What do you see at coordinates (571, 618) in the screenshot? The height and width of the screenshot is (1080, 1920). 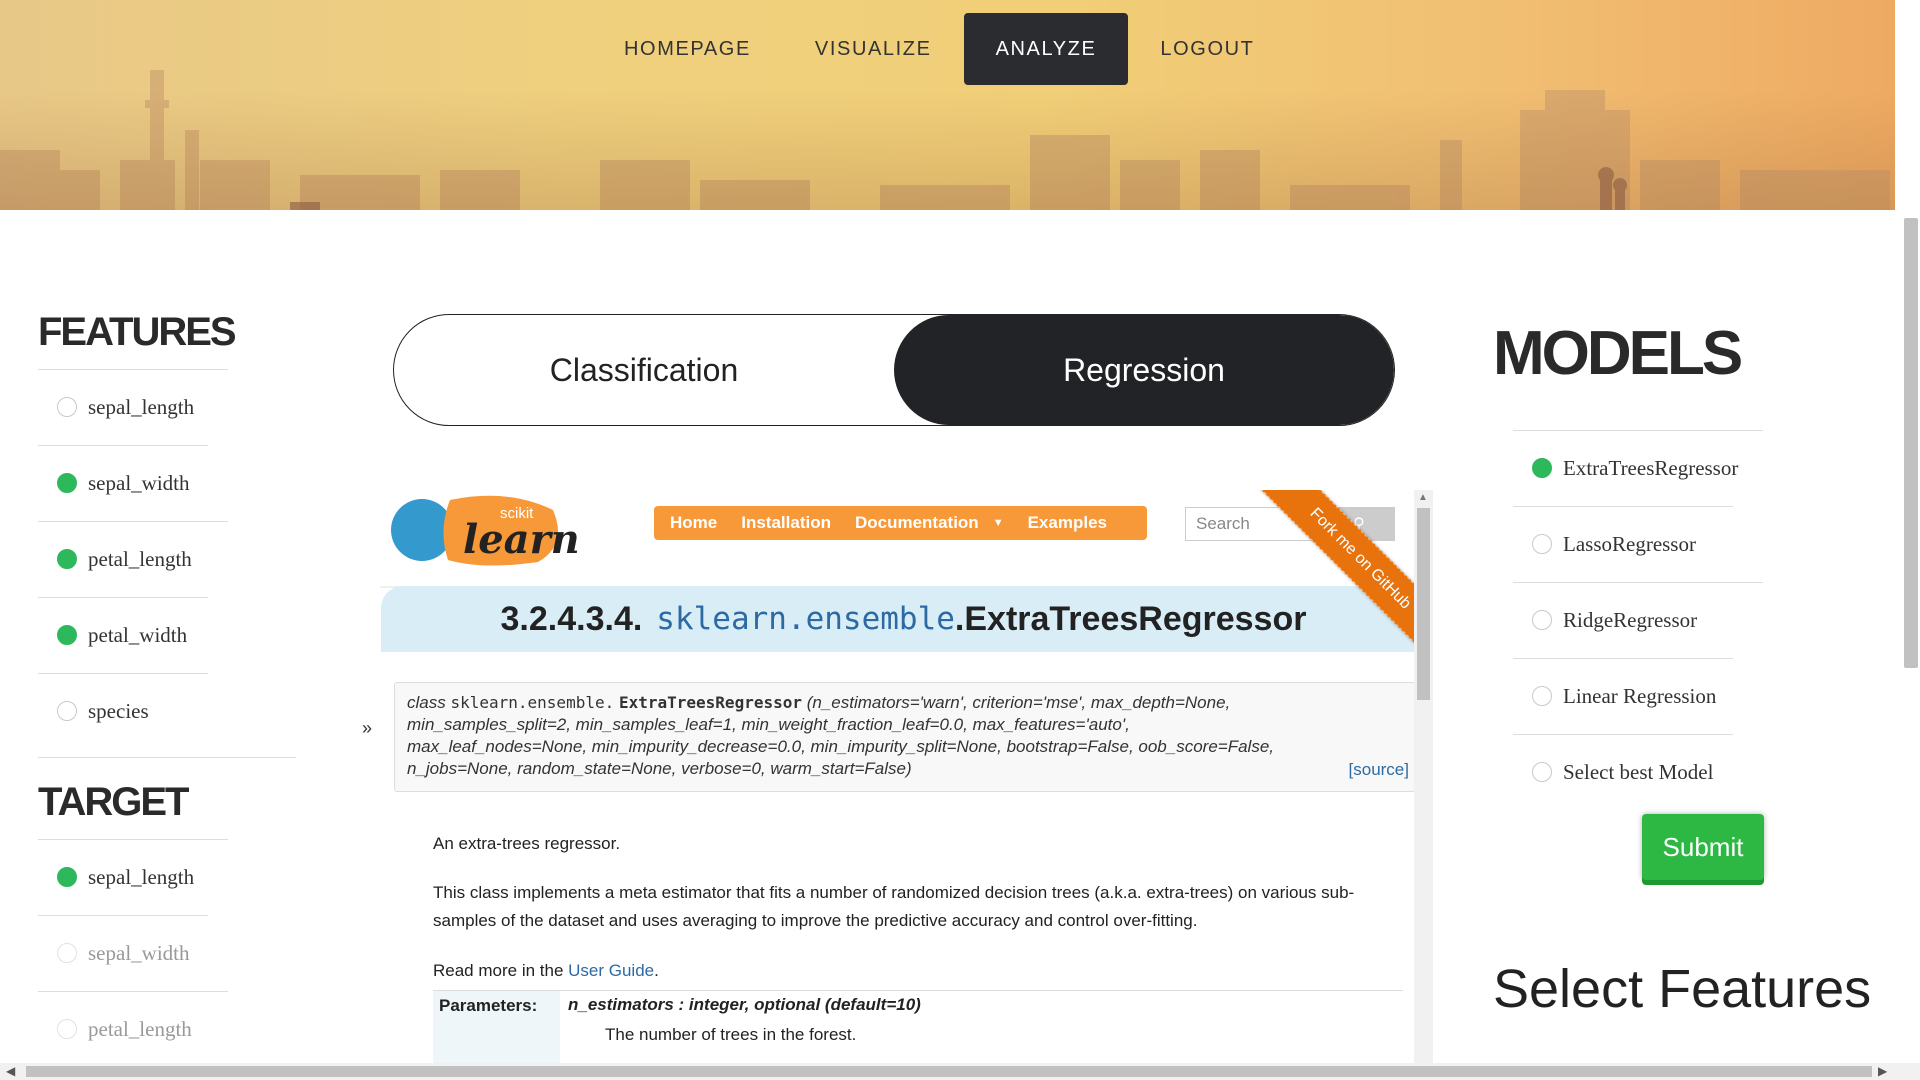 I see `doc-title-number: 3.2.4.3.4.` at bounding box center [571, 618].